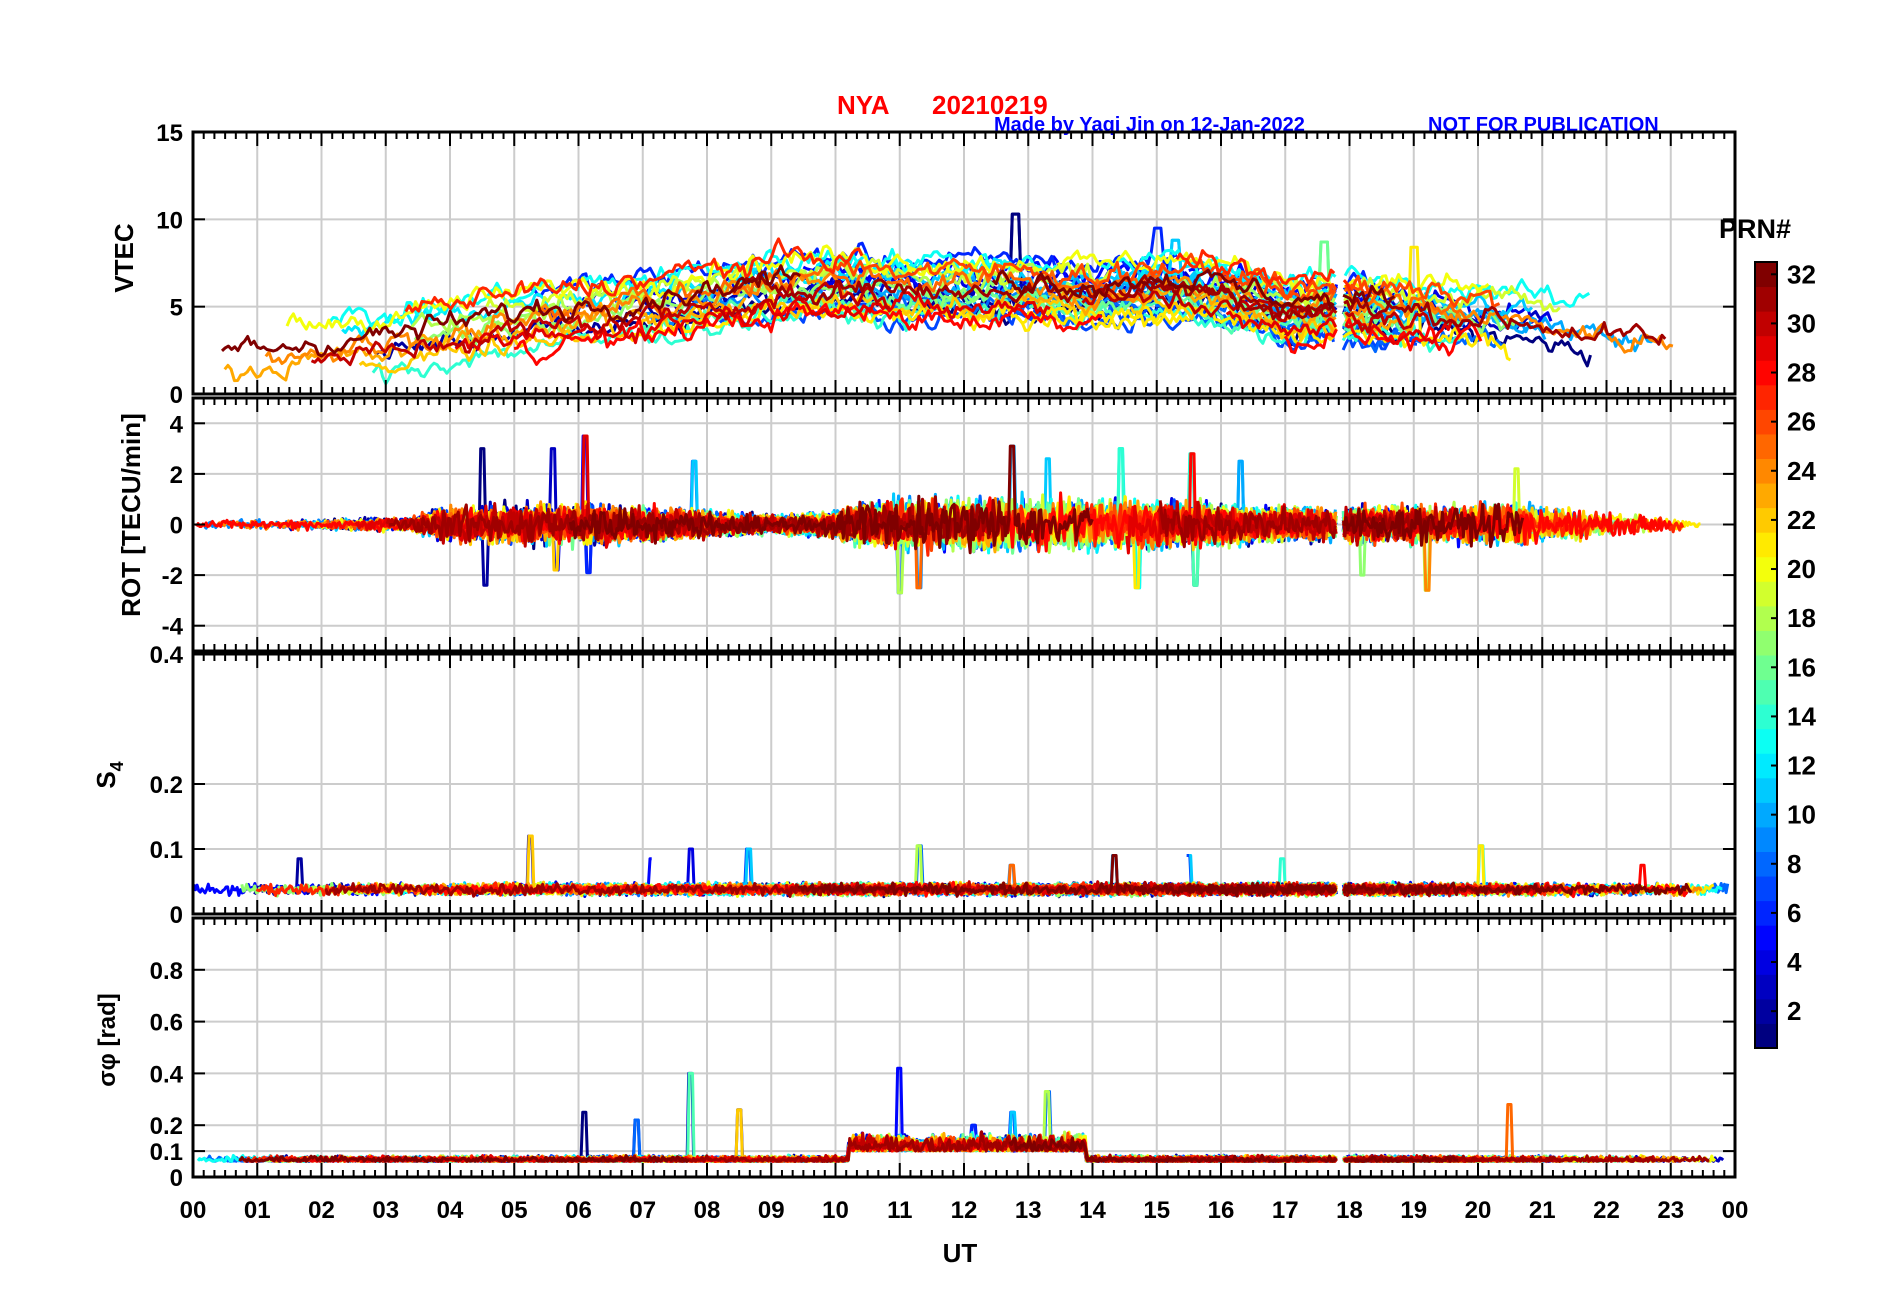 Image resolution: width=1902 pixels, height=1292 pixels. Describe the element at coordinates (166, 1152) in the screenshot. I see `sigma-y-tick-label: 0.1` at that location.